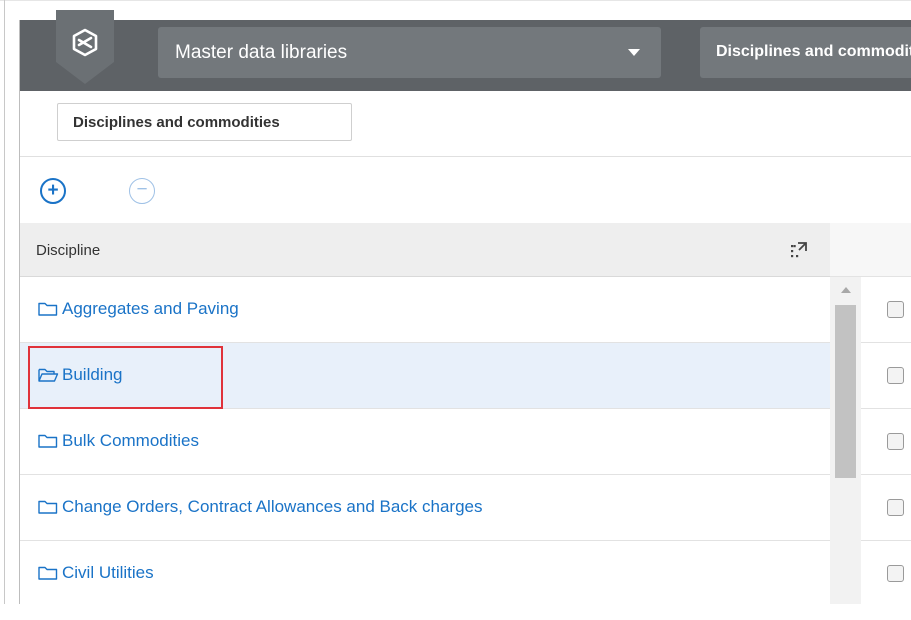  I want to click on row-link: Civil Utilities, so click(95, 573).